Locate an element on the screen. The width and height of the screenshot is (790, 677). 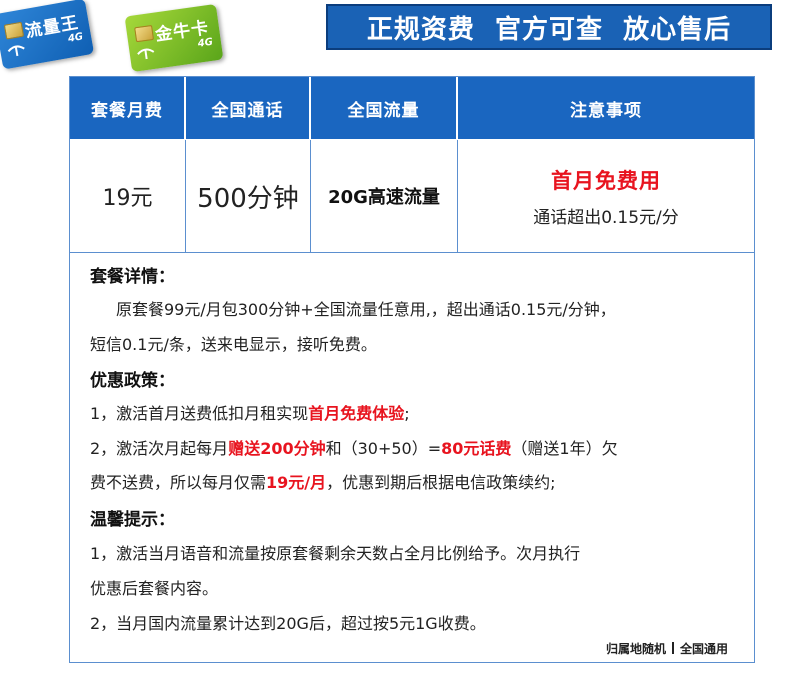
policy-item-2-end: （赠送1年）欠 is located at coordinates (564, 448).